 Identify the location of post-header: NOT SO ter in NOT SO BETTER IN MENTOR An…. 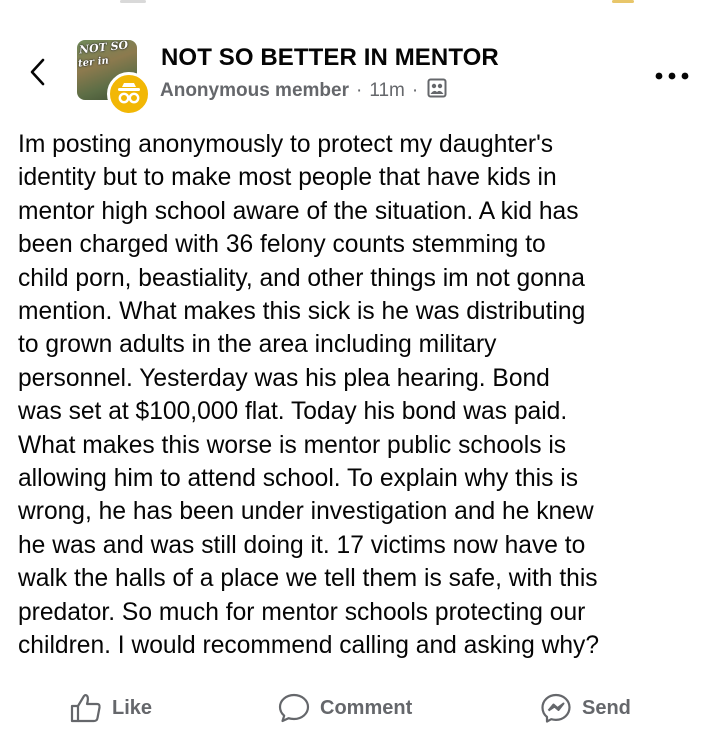
(354, 73).